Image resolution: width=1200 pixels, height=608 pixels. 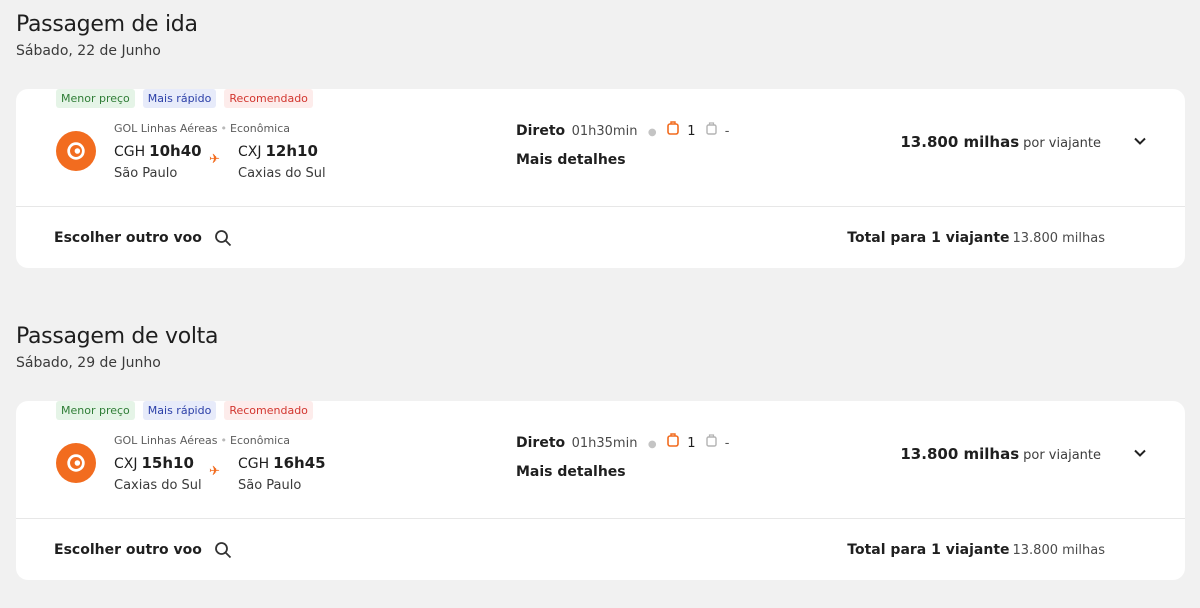 I want to click on section-title: Passagem de volta, so click(x=117, y=336).